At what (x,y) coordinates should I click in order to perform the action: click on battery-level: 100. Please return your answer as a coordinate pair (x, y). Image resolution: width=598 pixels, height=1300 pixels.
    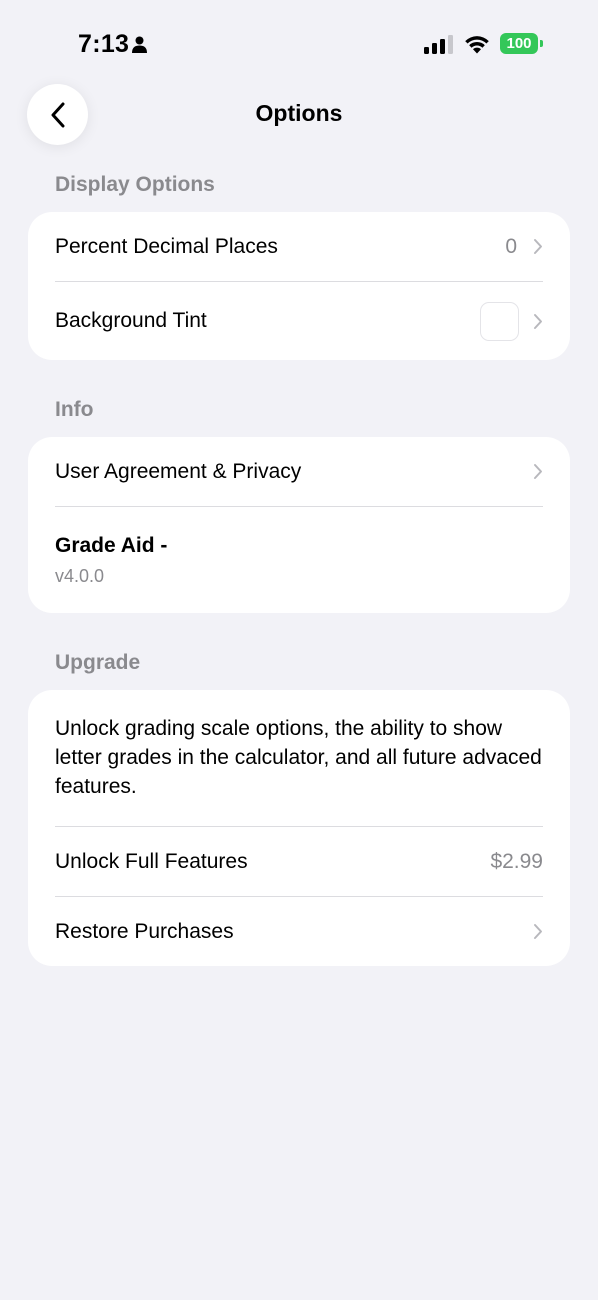
    Looking at the image, I should click on (519, 43).